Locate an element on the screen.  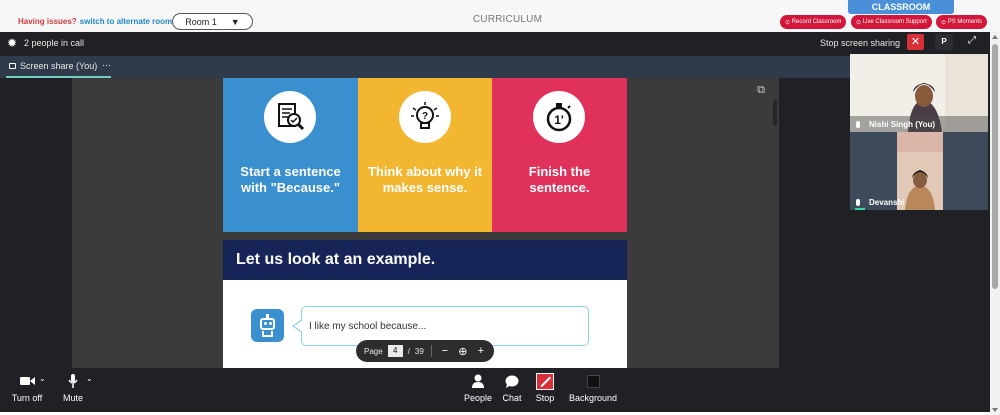
ps-moments-button: ⊙ PS Moments is located at coordinates (962, 22).